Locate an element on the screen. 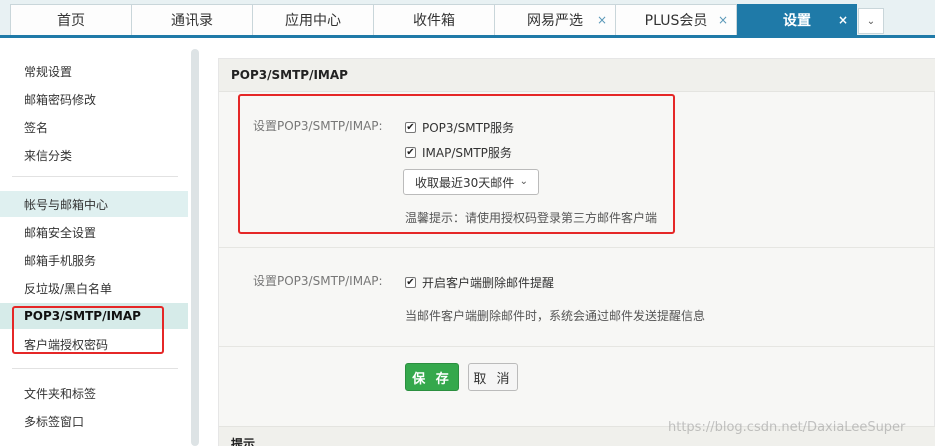 The height and width of the screenshot is (446, 935). sidebar-item-password: 邮箱密码修改 is located at coordinates (94, 99).